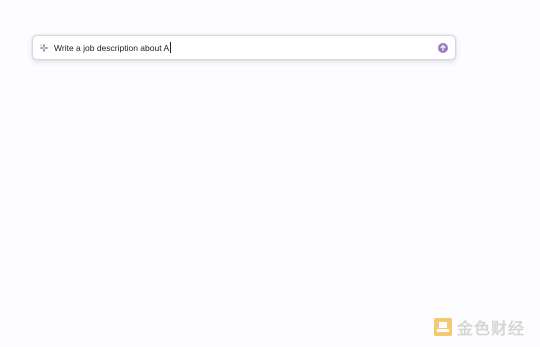  I want to click on prompt-input-value: Write a job description about A, so click(112, 47).